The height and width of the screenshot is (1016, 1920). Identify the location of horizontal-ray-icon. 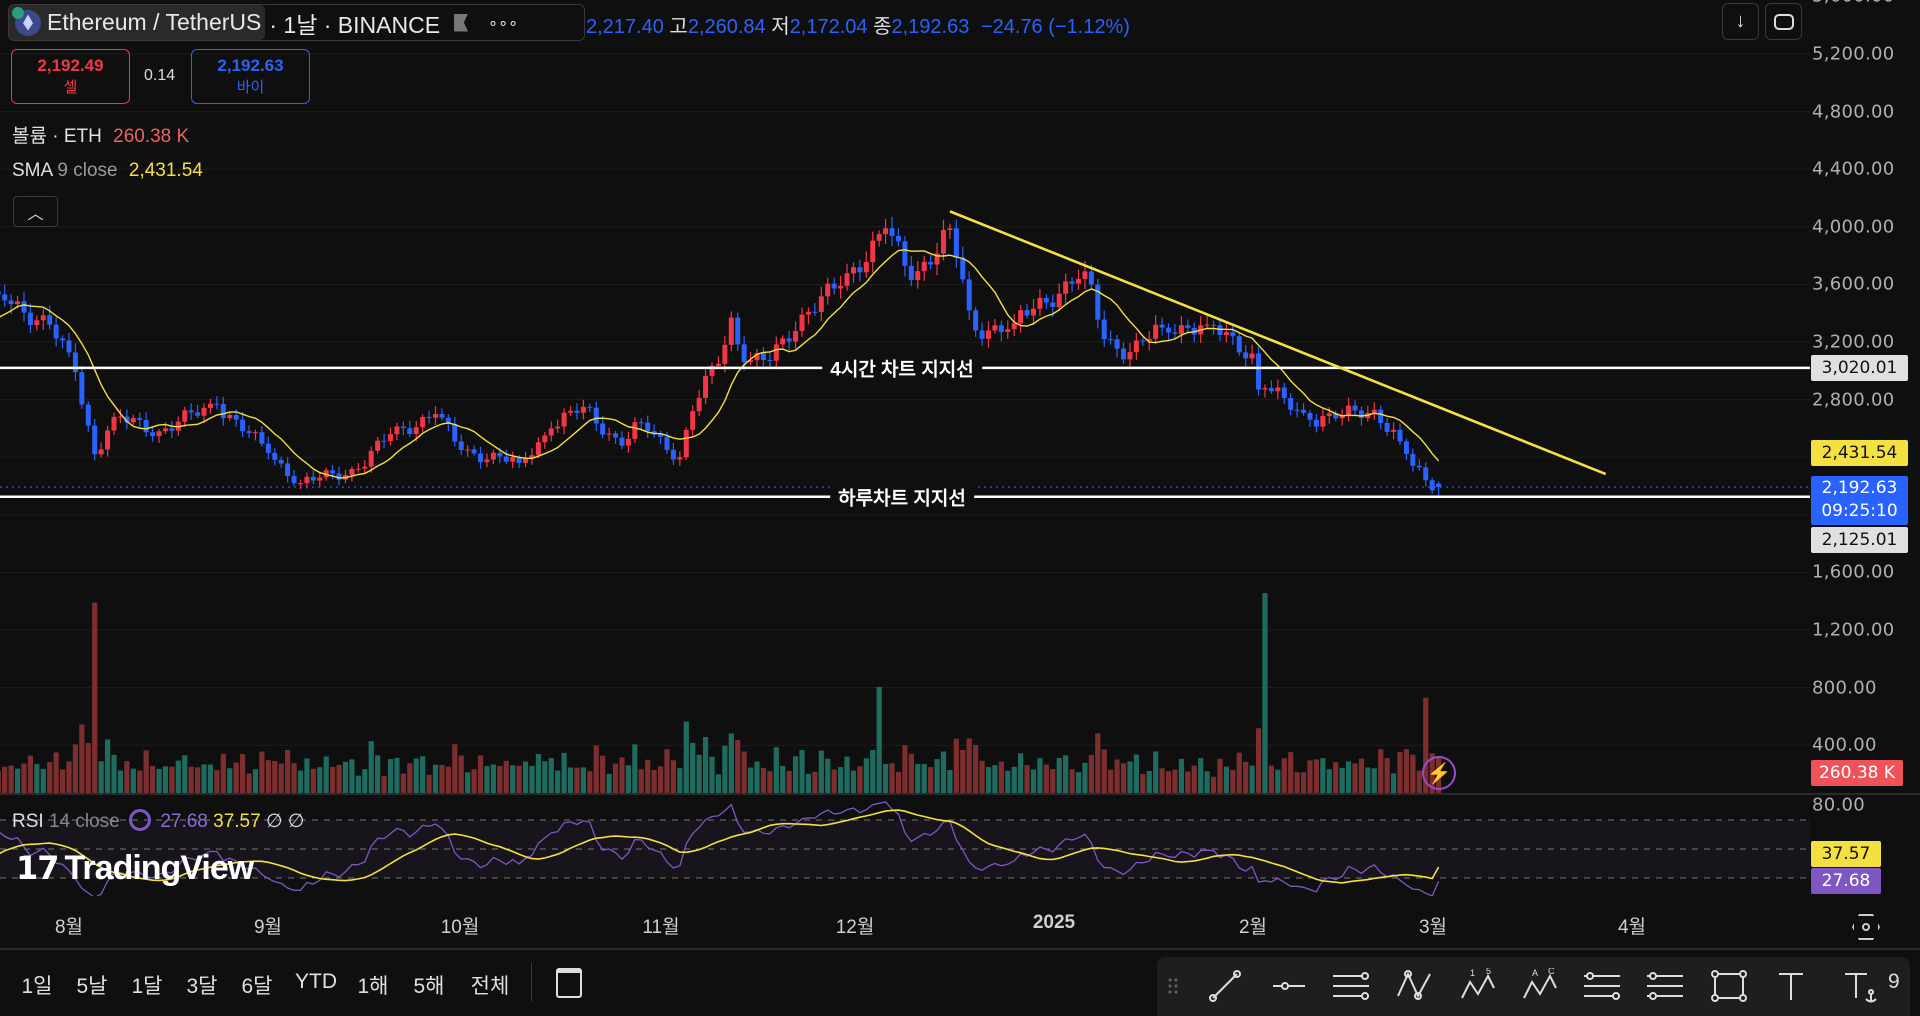
(1289, 986).